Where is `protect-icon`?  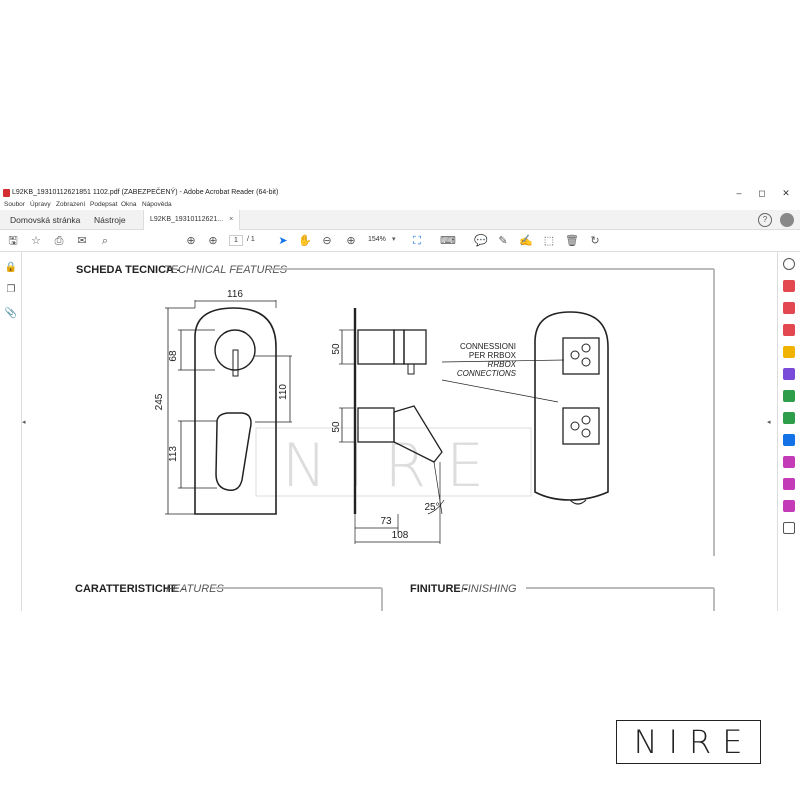
protect-icon is located at coordinates (789, 440).